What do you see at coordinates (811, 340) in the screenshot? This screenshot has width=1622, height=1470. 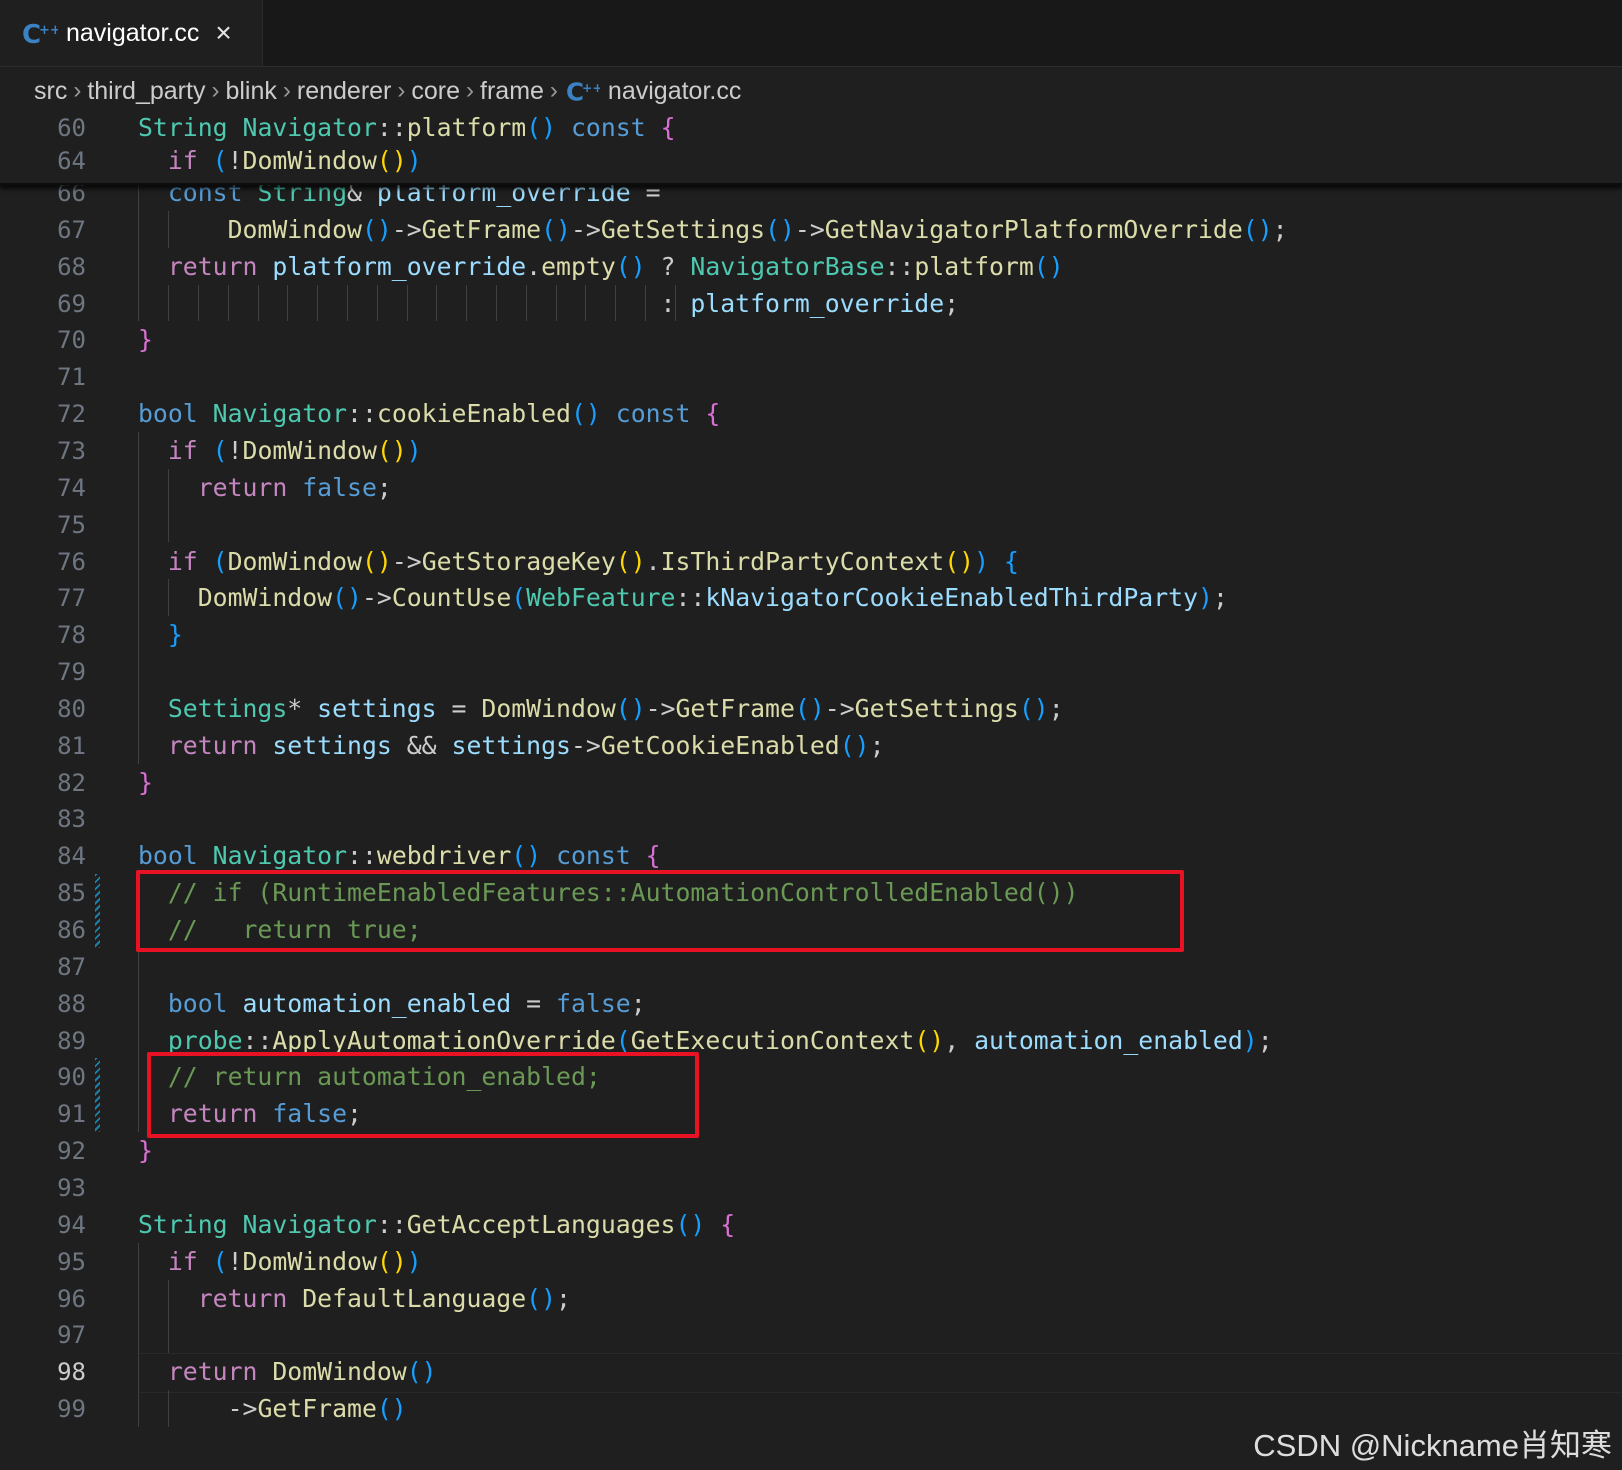 I see `code-line: 70}` at bounding box center [811, 340].